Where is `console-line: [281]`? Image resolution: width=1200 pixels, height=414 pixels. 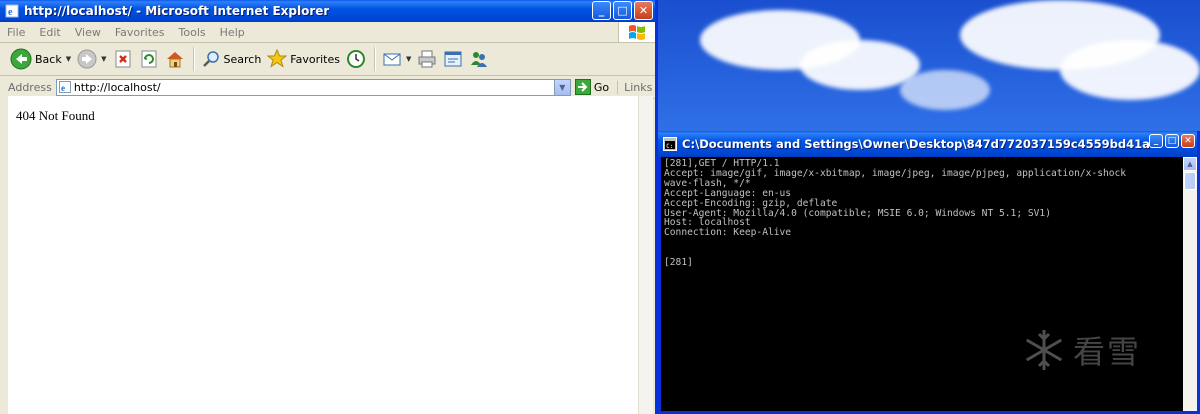
console-line: [281] is located at coordinates (678, 263).